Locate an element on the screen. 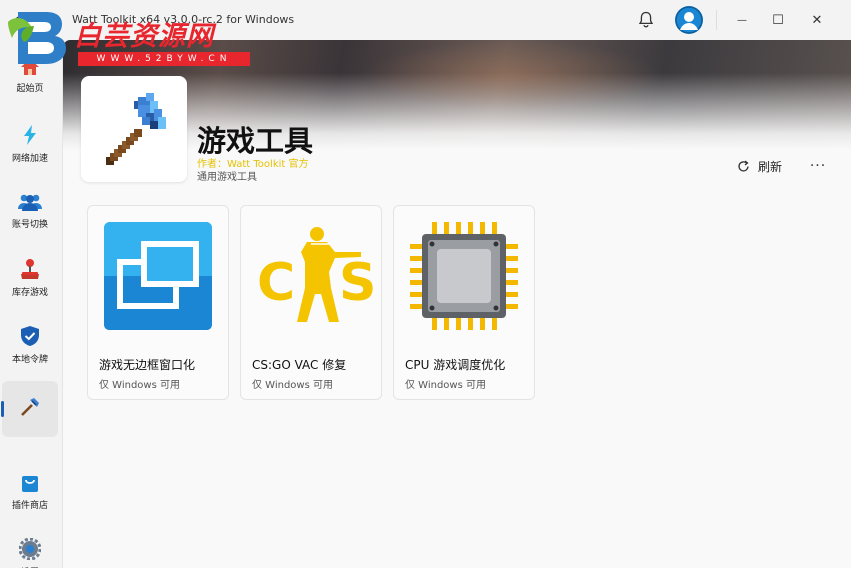 This screenshot has height=568, width=851. users-icon is located at coordinates (30, 202).